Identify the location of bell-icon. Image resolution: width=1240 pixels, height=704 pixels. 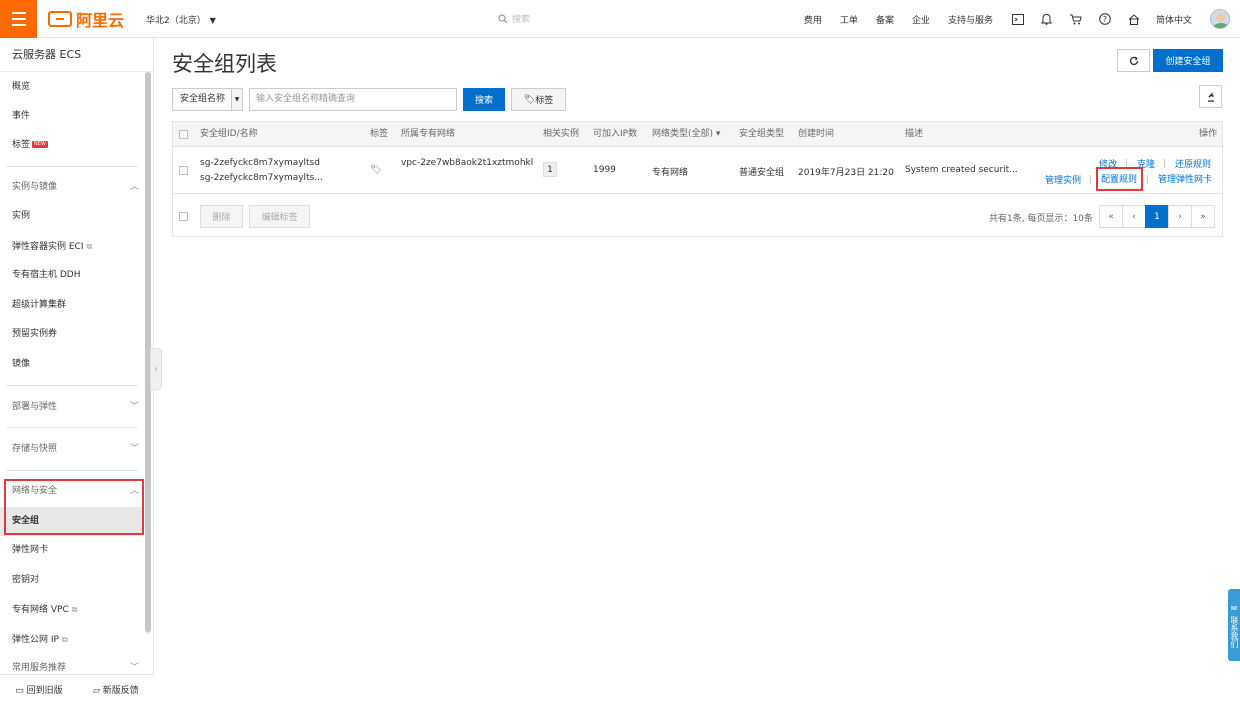
(1047, 19).